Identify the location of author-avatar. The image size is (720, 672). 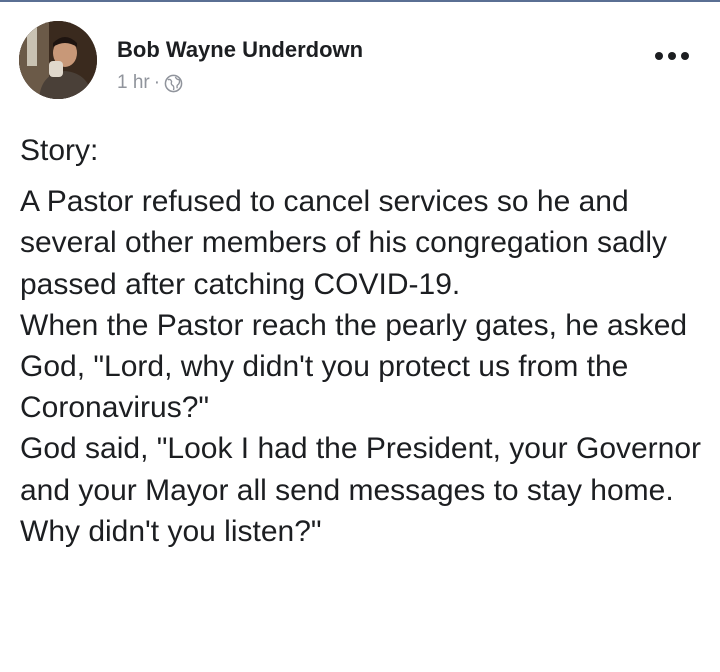
(58, 60).